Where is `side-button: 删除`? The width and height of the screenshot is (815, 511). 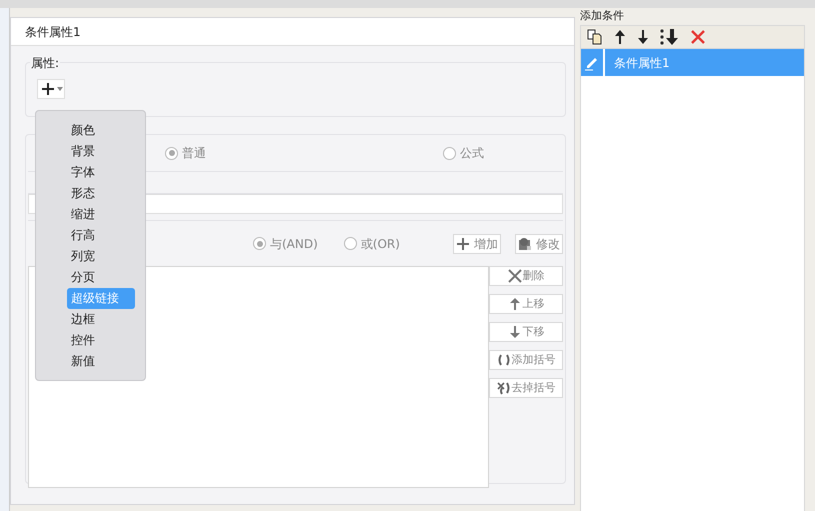
side-button: 删除 is located at coordinates (526, 276).